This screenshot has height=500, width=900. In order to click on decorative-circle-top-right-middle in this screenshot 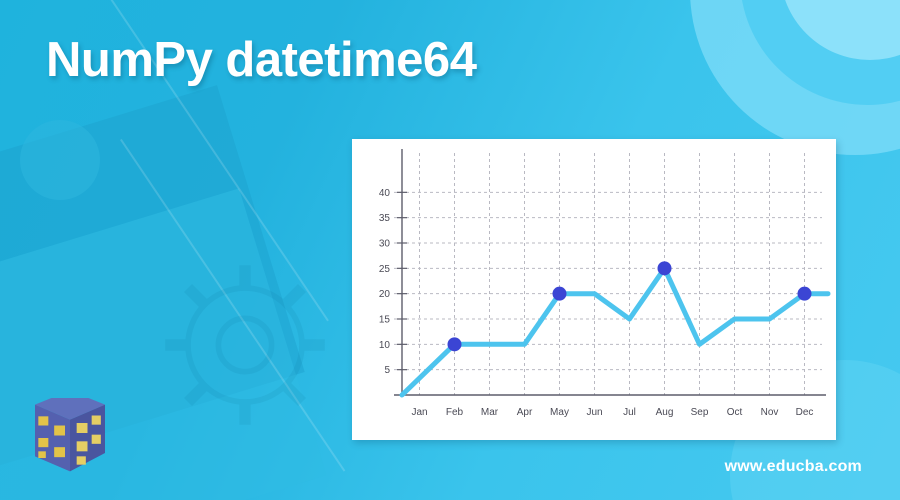, I will do `click(820, 52)`.